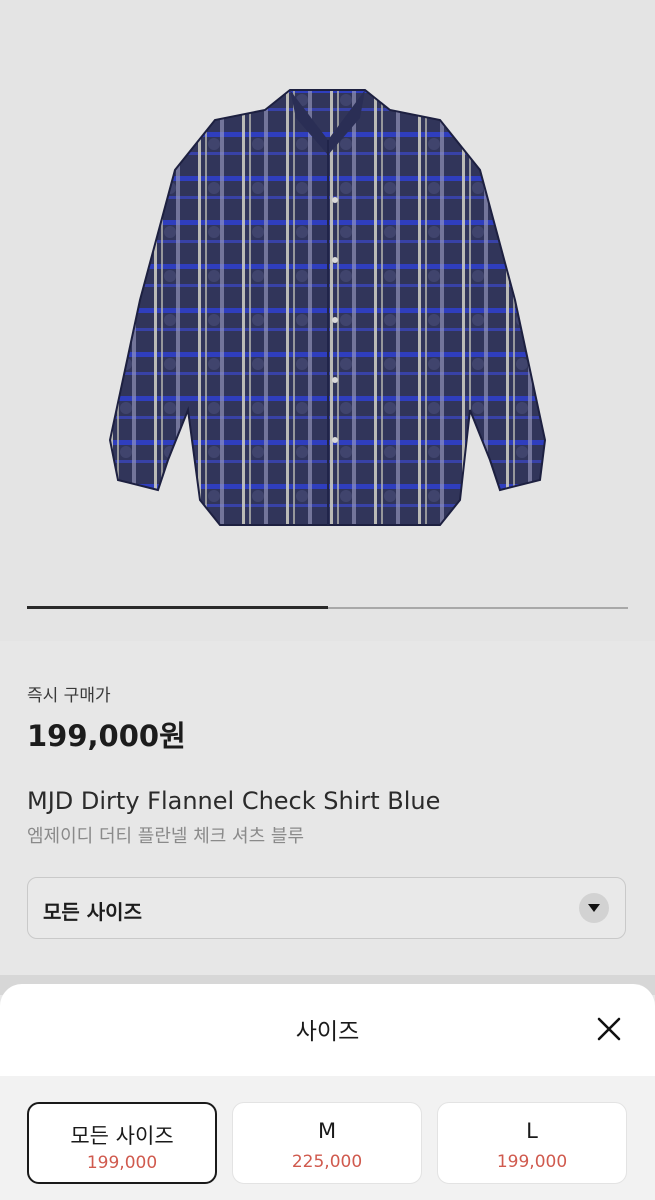  I want to click on size-option-all: 모든 사이즈 199,000, so click(122, 1143).